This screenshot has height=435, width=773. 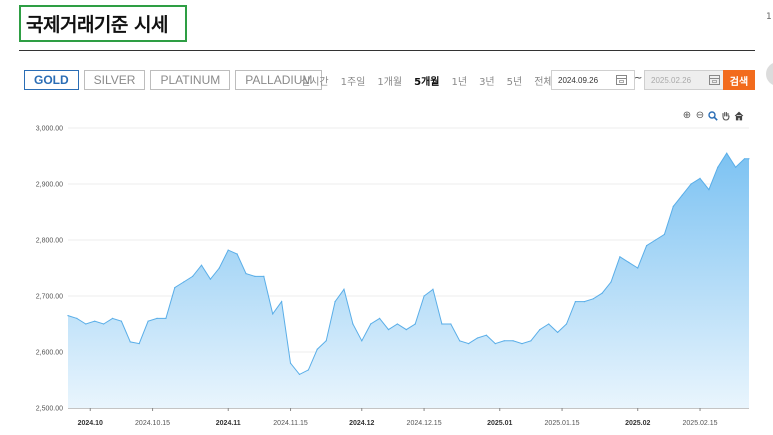 What do you see at coordinates (637, 423) in the screenshot?
I see `x-tick-label: 2025.02` at bounding box center [637, 423].